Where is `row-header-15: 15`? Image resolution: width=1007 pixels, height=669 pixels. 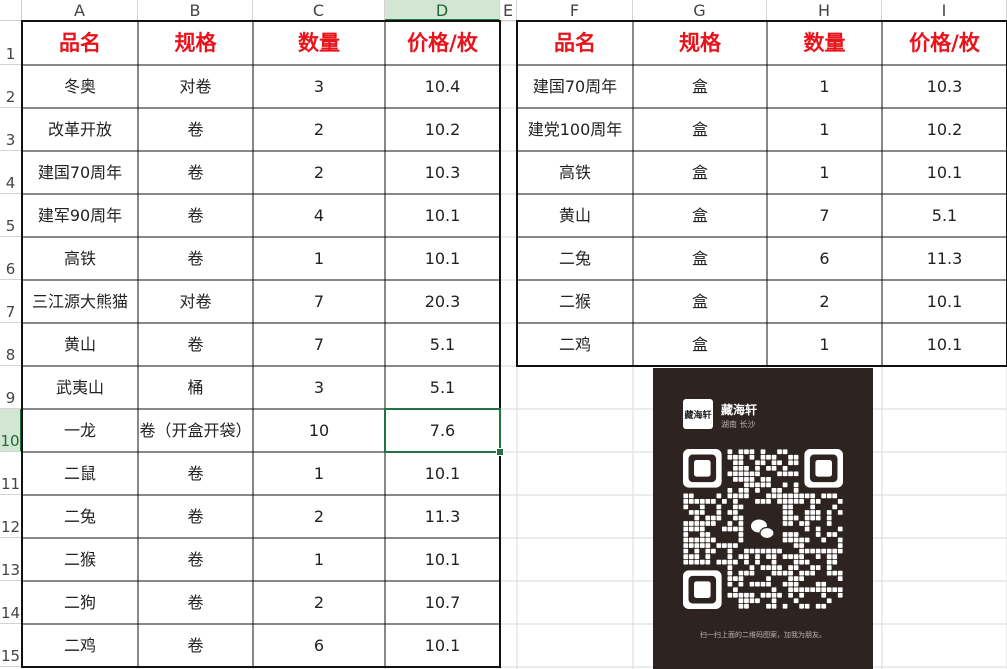
row-header-15: 15 is located at coordinates (11, 645).